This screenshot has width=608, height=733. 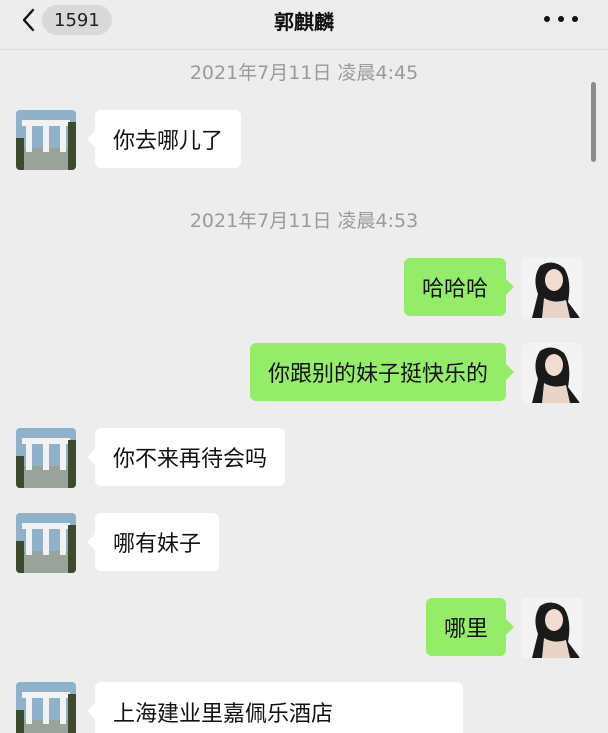 I want to click on message-bubble-outgoing: 你跟别的妹子挺快乐的, so click(x=382, y=372).